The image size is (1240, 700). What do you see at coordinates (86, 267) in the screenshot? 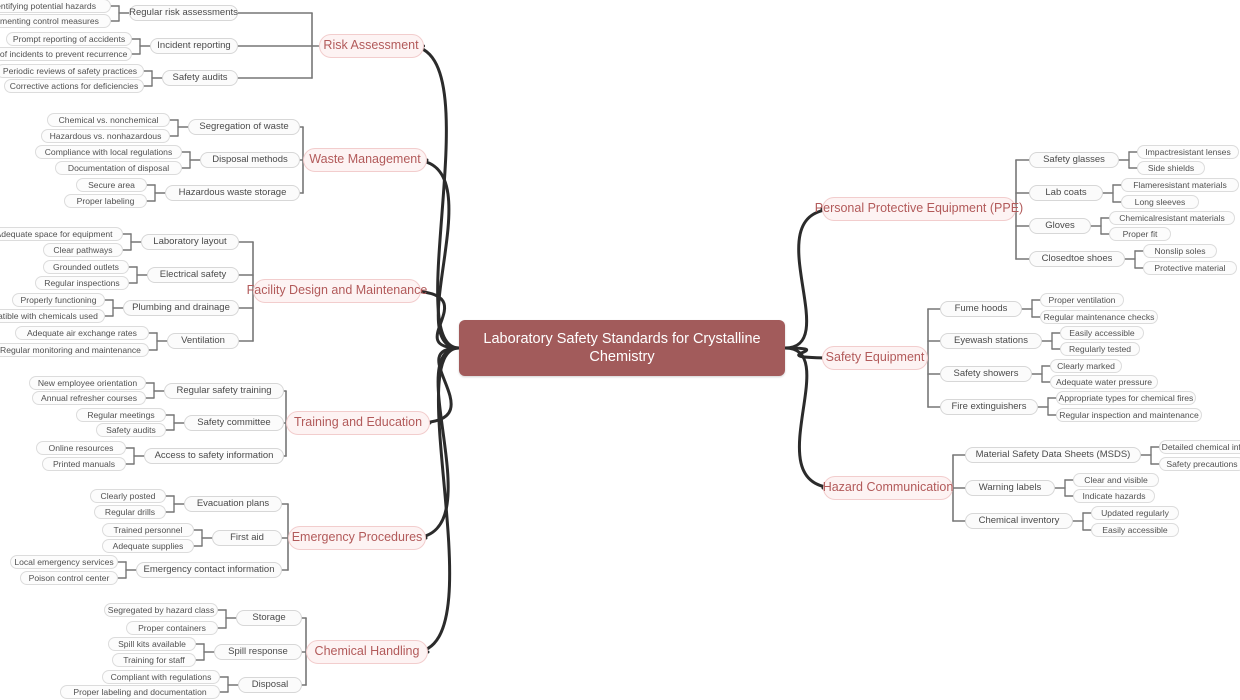
I see `leaf-node-3-2-1: Grounded outlets` at bounding box center [86, 267].